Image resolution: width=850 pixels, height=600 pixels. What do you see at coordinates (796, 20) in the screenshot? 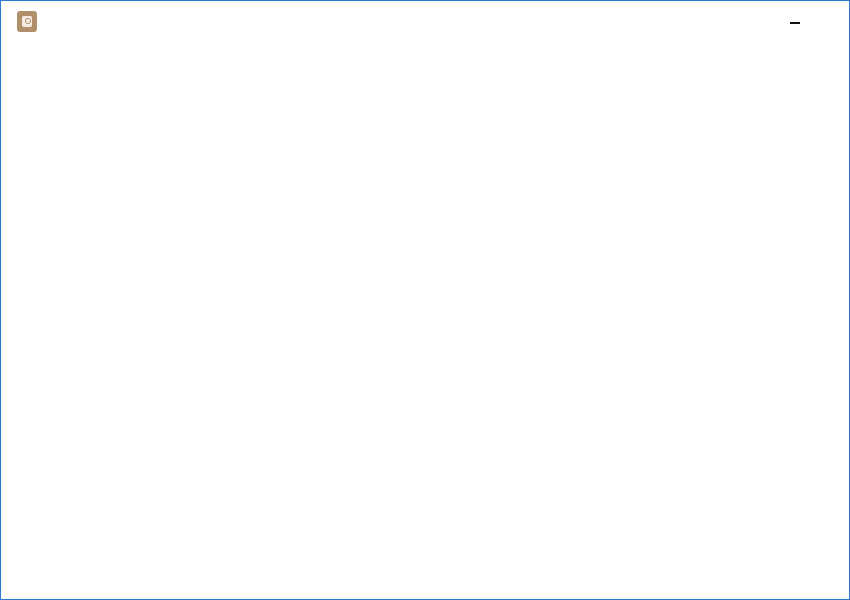
I see `maximize-button-wrap` at bounding box center [796, 20].